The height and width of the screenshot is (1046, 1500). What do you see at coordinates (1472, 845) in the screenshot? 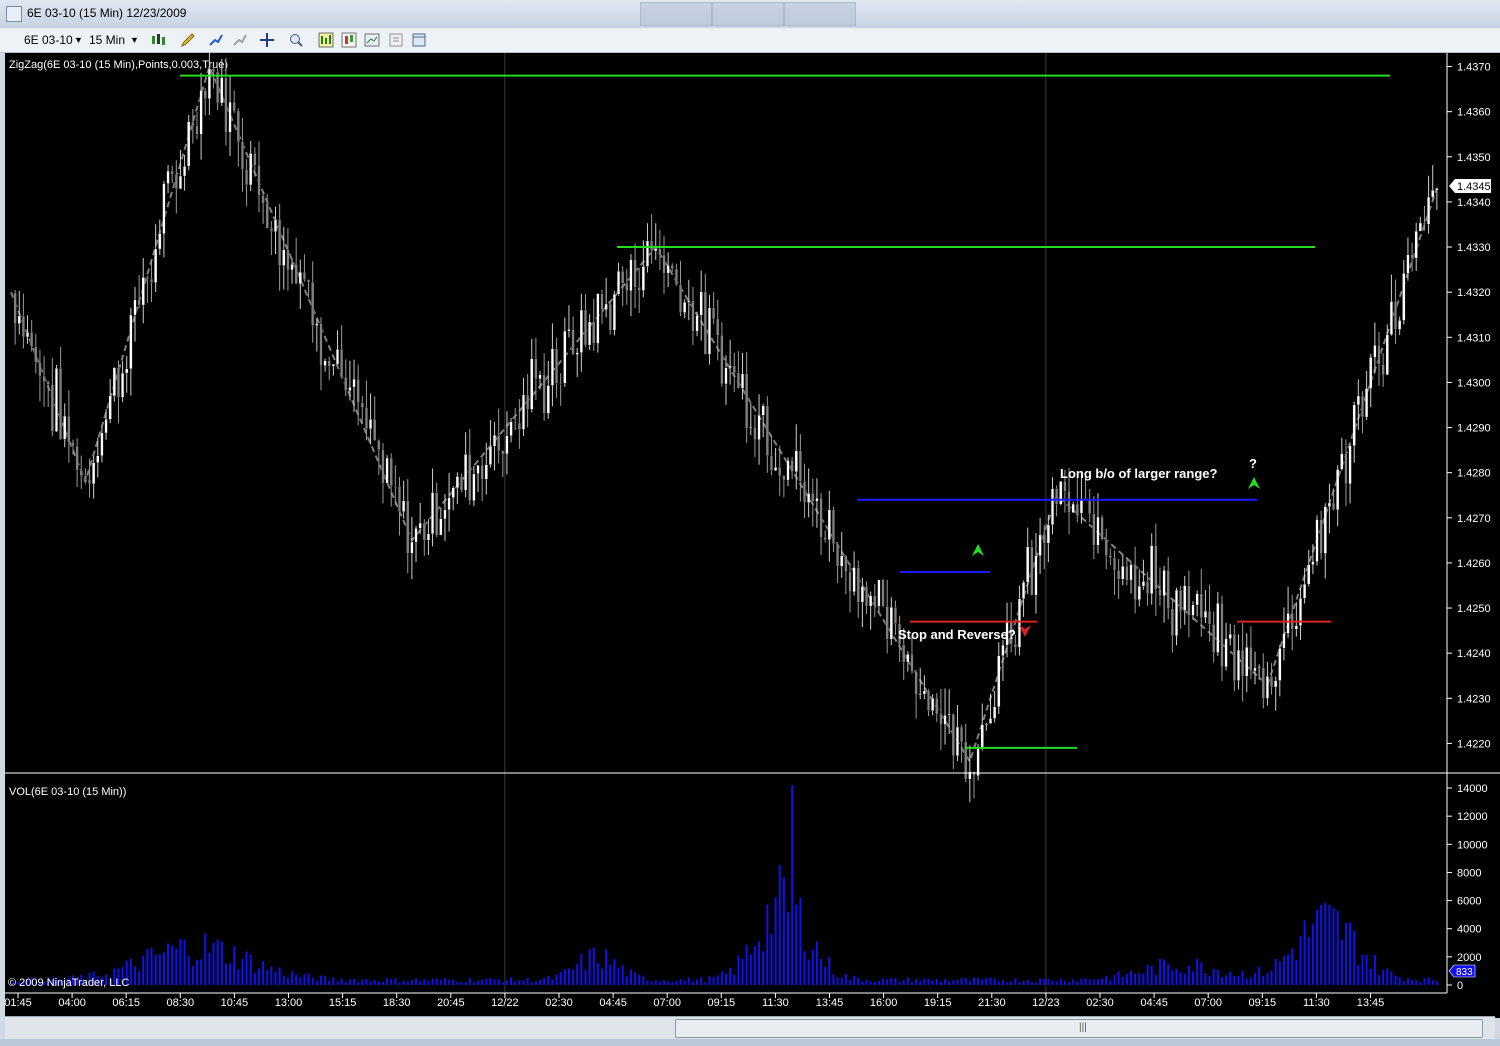
I see `volume-axis-label: 10000` at bounding box center [1472, 845].